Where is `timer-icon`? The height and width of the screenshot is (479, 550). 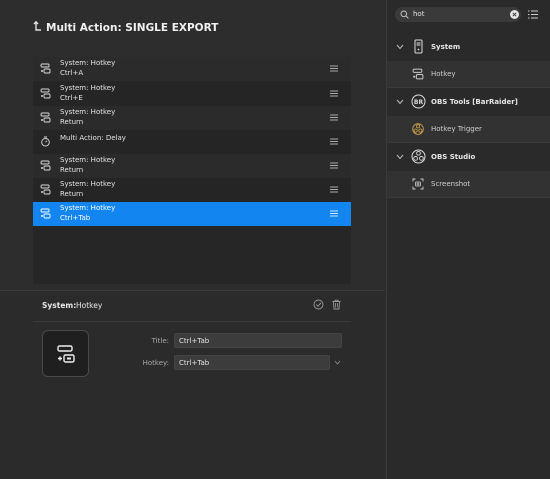
timer-icon is located at coordinates (45, 141).